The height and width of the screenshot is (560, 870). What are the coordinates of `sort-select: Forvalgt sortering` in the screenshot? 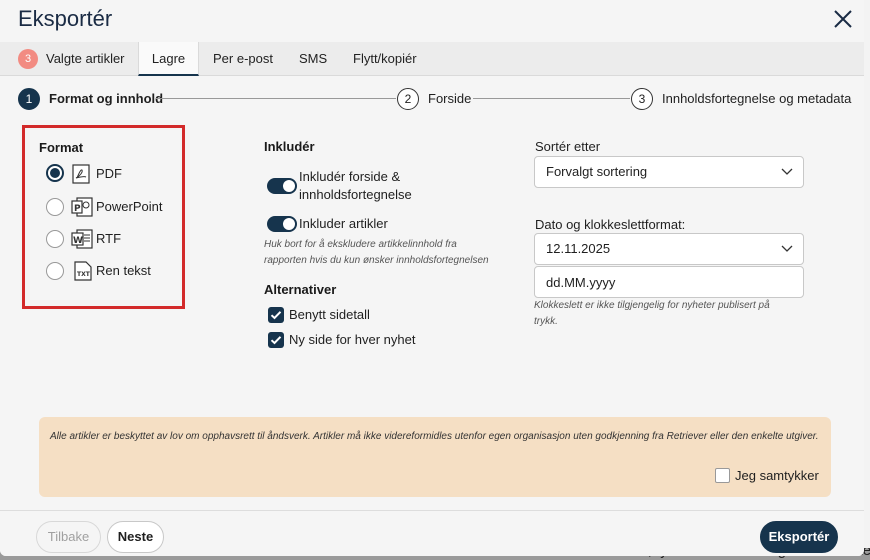 It's located at (669, 172).